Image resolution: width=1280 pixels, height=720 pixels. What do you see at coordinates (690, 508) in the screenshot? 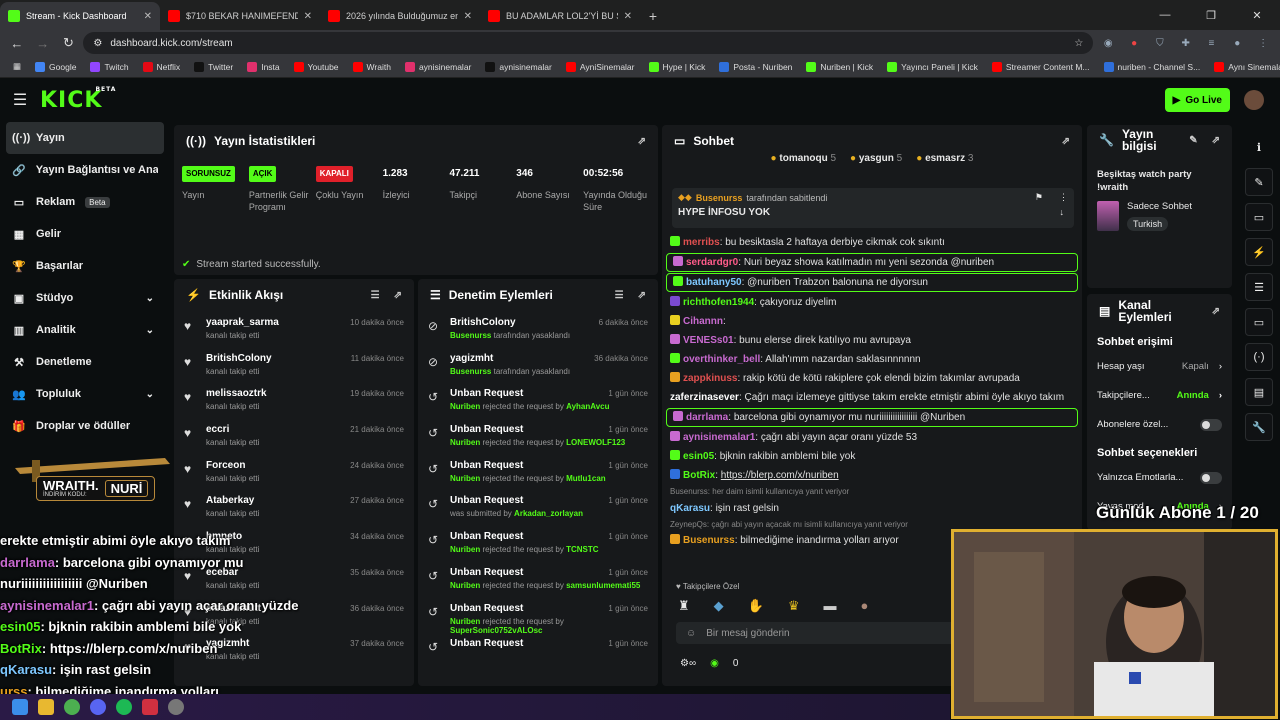
I see `chat-username: qKarasu` at bounding box center [690, 508].